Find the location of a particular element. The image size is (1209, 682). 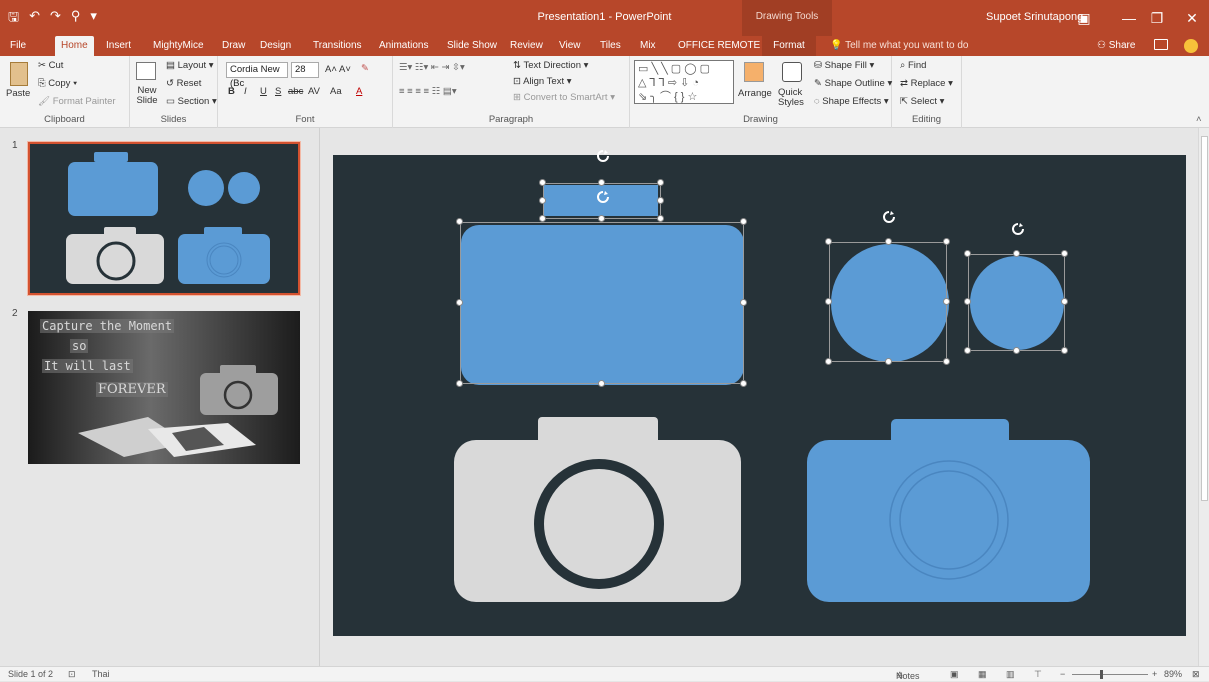

spellcheck-icon: ⊡ is located at coordinates (72, 674).